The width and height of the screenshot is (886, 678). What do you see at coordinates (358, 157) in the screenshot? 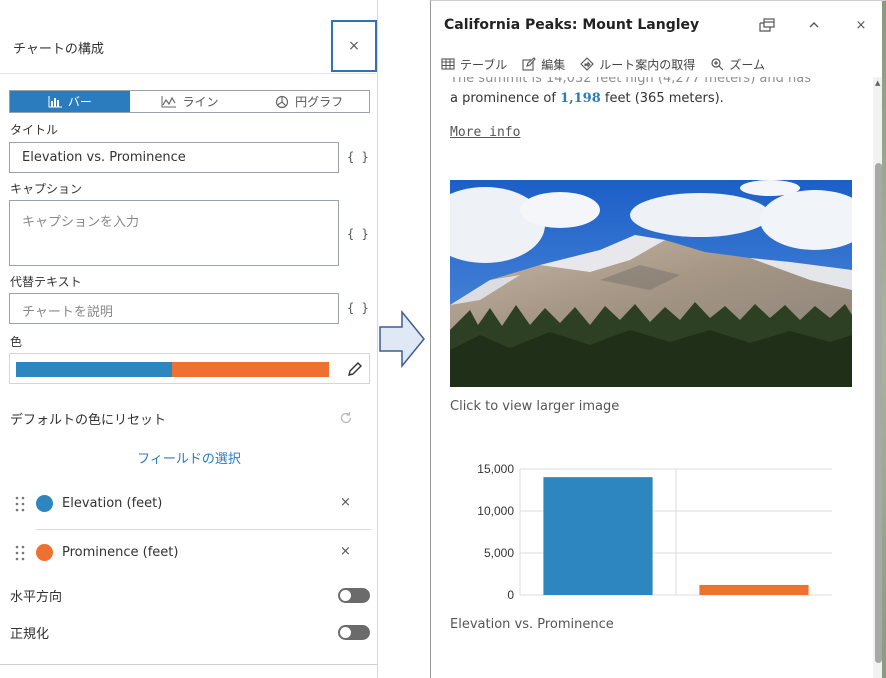
I see `title-expression-button: { }` at bounding box center [358, 157].